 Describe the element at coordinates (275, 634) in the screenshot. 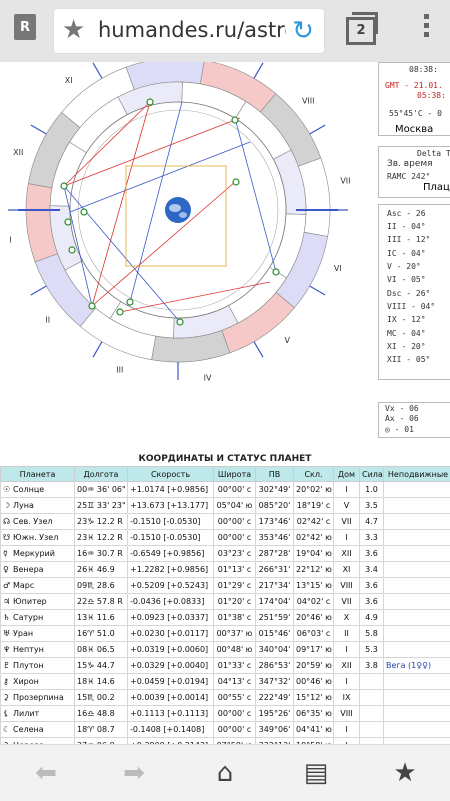

I see `right-ascension-cell: 015°46'` at that location.